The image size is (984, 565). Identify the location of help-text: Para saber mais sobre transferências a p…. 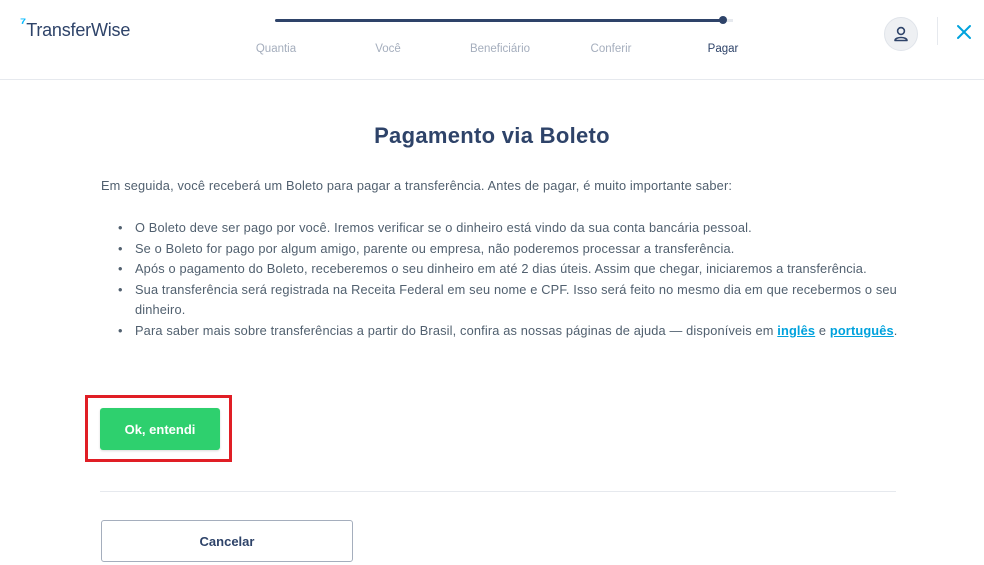
(456, 330).